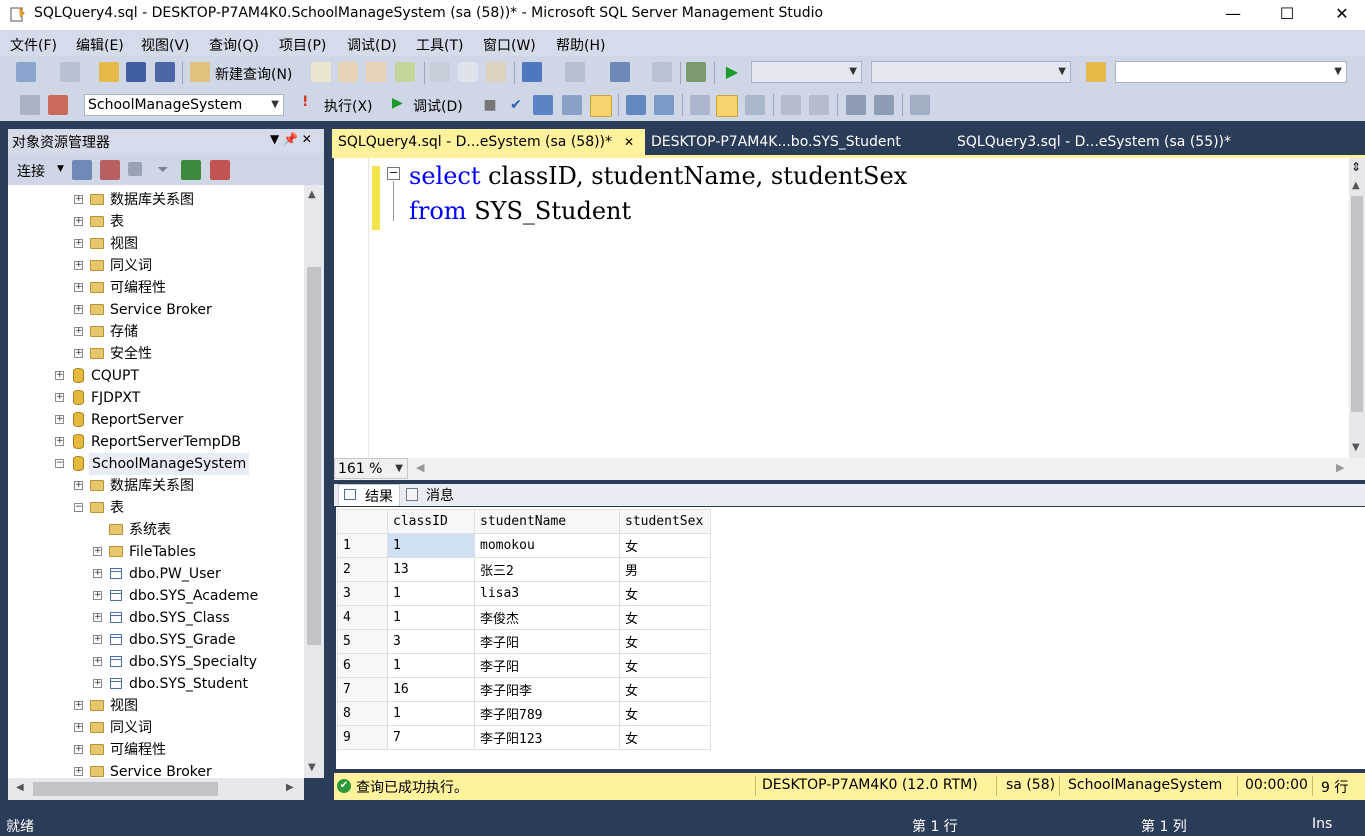 This screenshot has height=836, width=1365. Describe the element at coordinates (438, 106) in the screenshot. I see `debug-button: 调试(D)` at that location.